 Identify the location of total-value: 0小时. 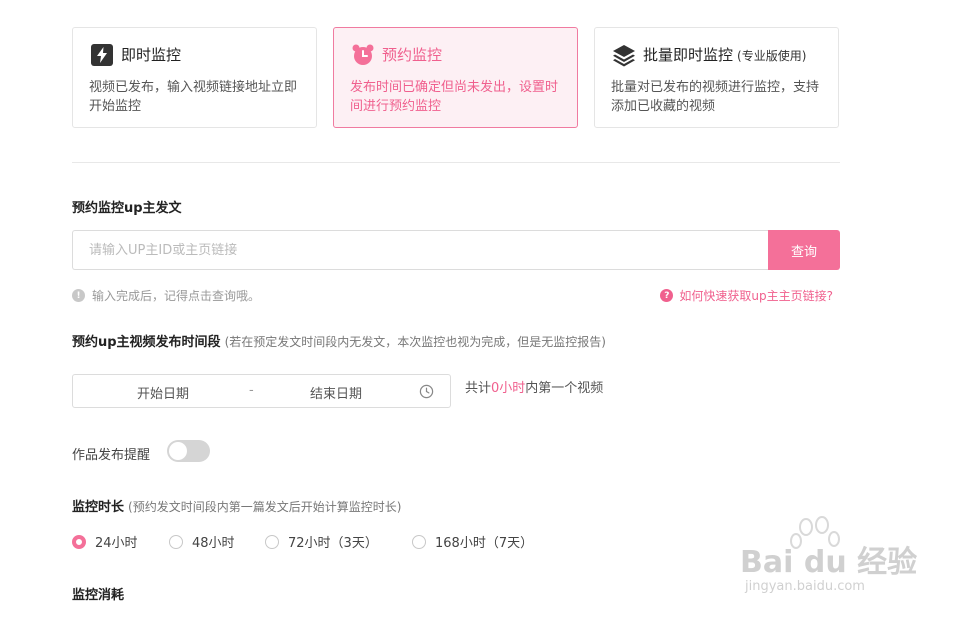
(508, 388).